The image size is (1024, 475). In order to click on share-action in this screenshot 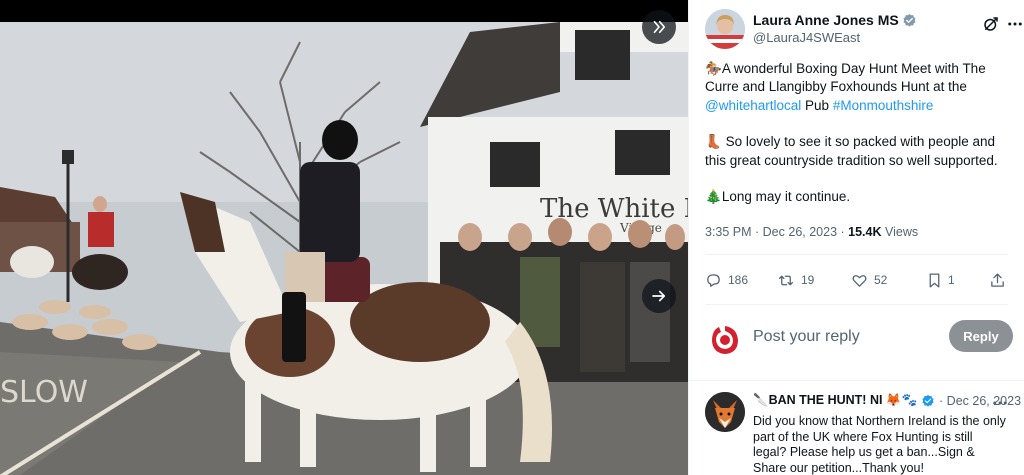, I will do `click(997, 280)`.